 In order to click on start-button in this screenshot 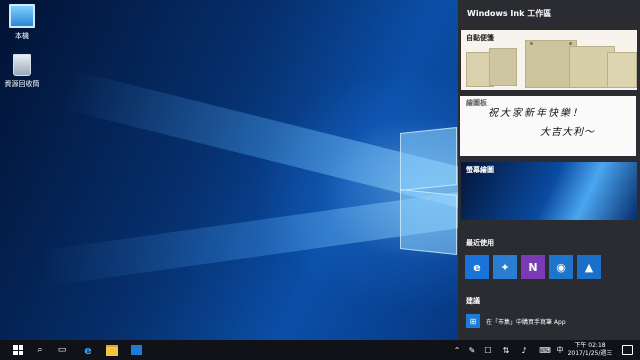, I will do `click(18, 350)`.